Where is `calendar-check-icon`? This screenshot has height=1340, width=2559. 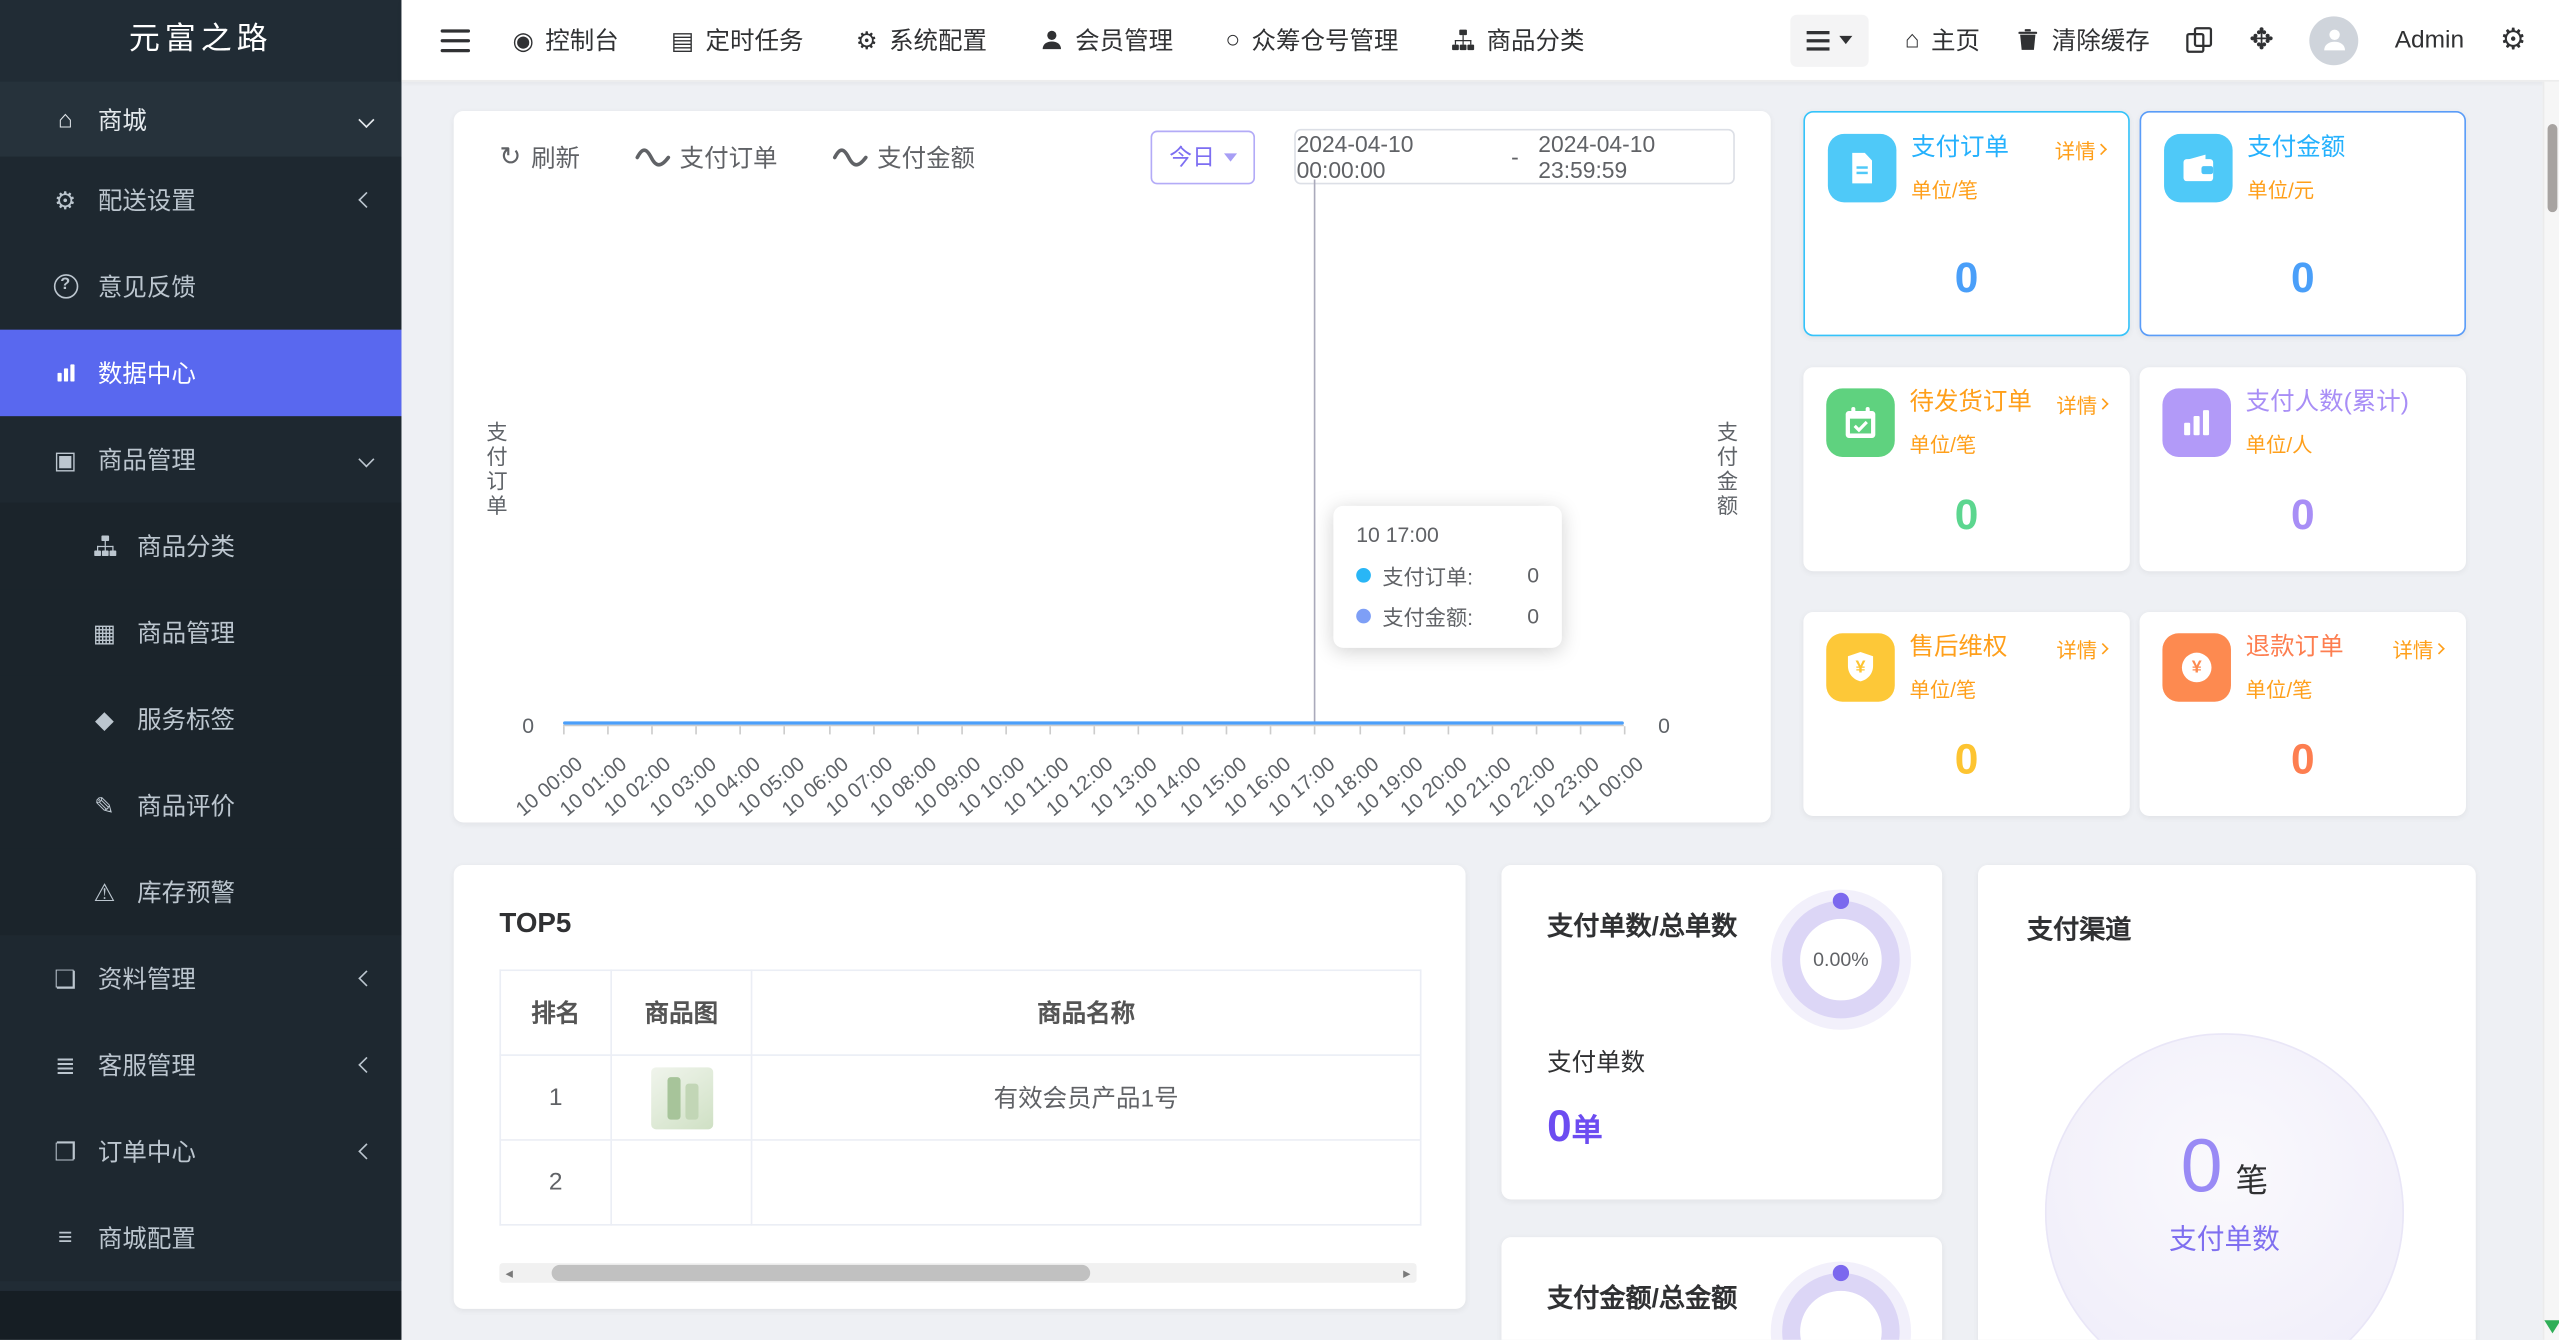
calendar-check-icon is located at coordinates (1860, 422).